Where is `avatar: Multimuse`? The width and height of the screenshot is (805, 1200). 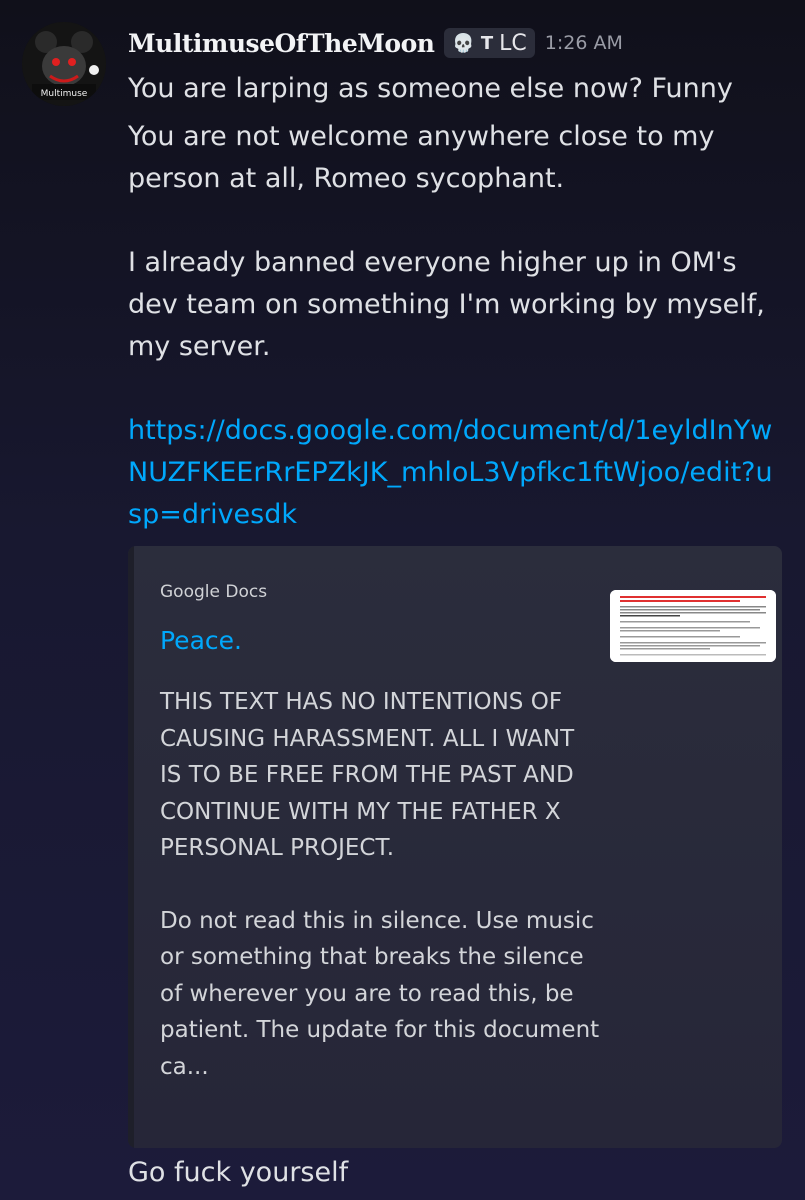
avatar: Multimuse is located at coordinates (64, 64).